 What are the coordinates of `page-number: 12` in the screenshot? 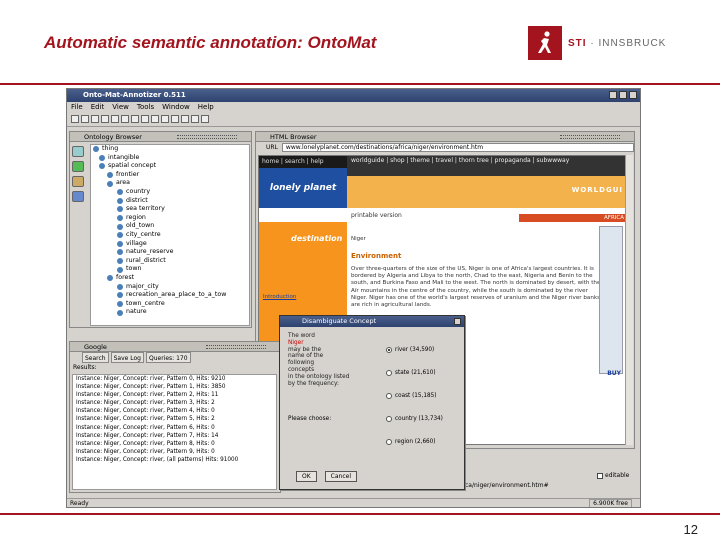 It's located at (690, 529).